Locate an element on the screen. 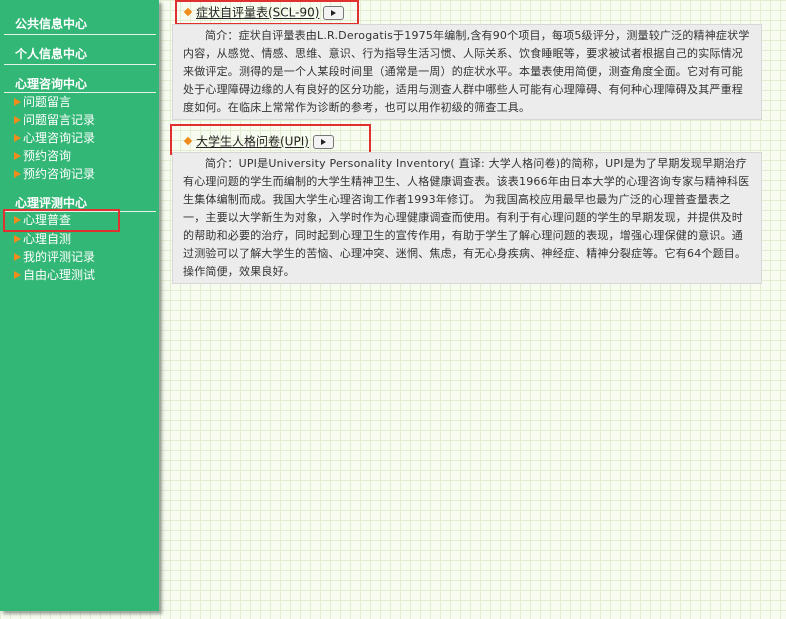 This screenshot has height=619, width=786. sidebar-item-question-message: 问题留言 is located at coordinates (42, 102).